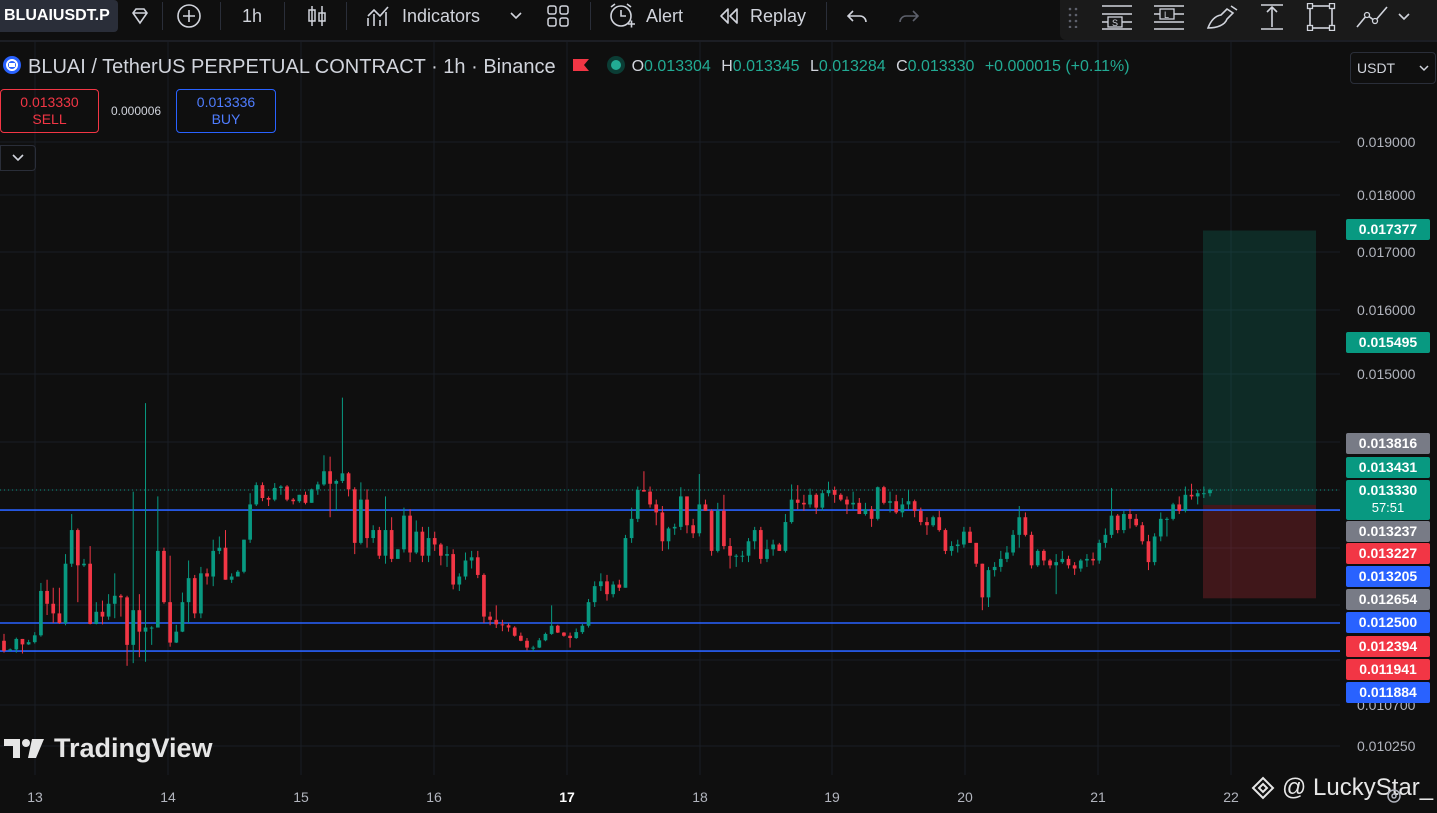 Image resolution: width=1437 pixels, height=813 pixels. What do you see at coordinates (1166, 15) in the screenshot?
I see `svg-text: L` at bounding box center [1166, 15].